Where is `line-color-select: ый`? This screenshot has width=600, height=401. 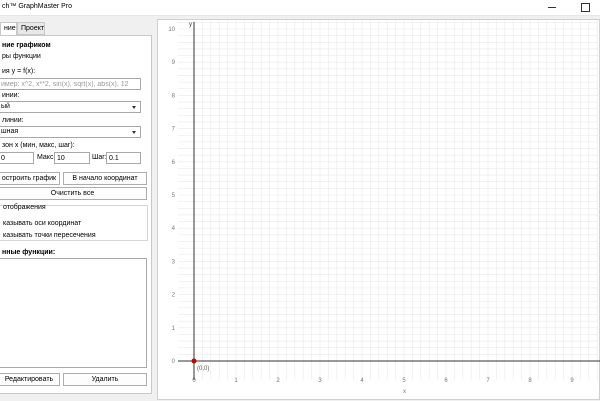 line-color-select: ый is located at coordinates (70, 107).